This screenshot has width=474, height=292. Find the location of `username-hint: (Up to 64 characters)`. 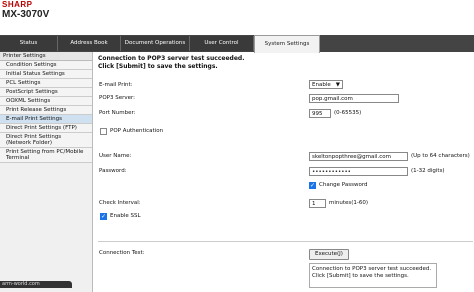

username-hint: (Up to 64 characters) is located at coordinates (440, 156).